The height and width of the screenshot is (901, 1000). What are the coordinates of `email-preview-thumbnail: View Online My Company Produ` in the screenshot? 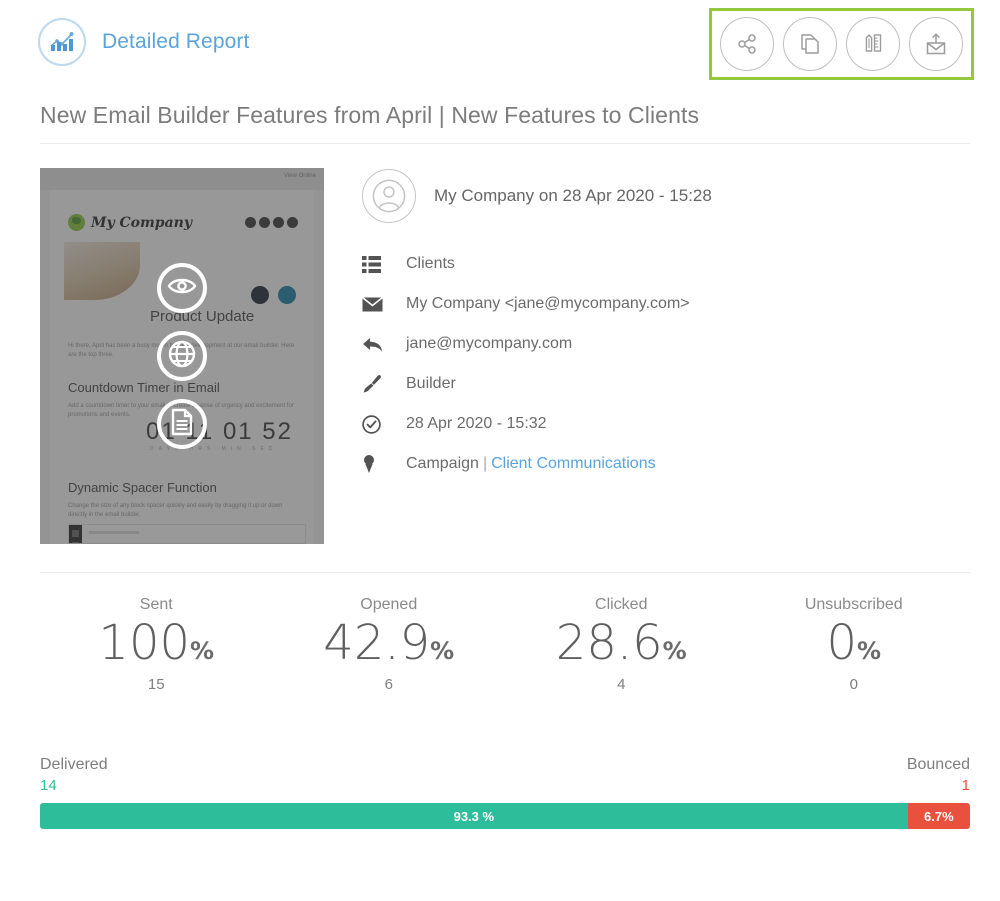 It's located at (182, 356).